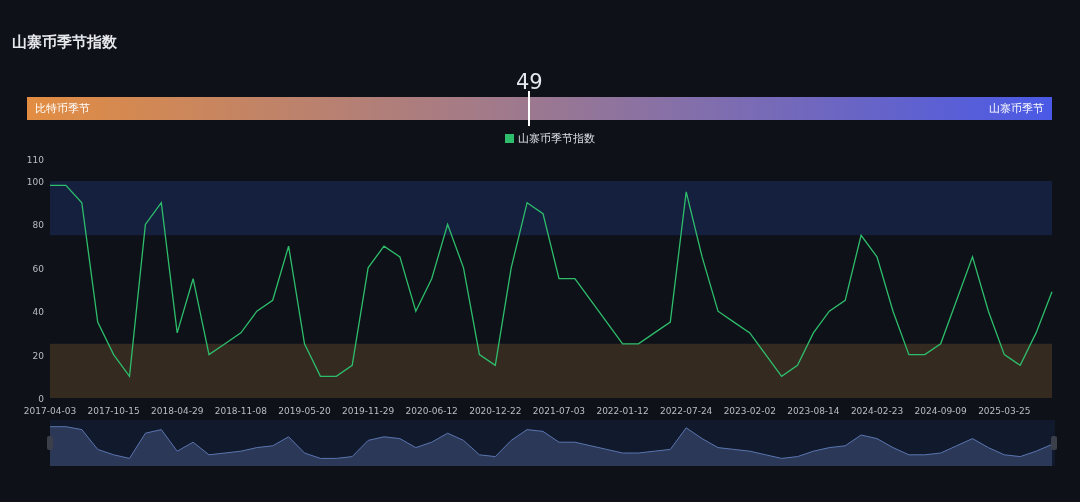  What do you see at coordinates (41, 399) in the screenshot?
I see `y-axis-label: 0` at bounding box center [41, 399].